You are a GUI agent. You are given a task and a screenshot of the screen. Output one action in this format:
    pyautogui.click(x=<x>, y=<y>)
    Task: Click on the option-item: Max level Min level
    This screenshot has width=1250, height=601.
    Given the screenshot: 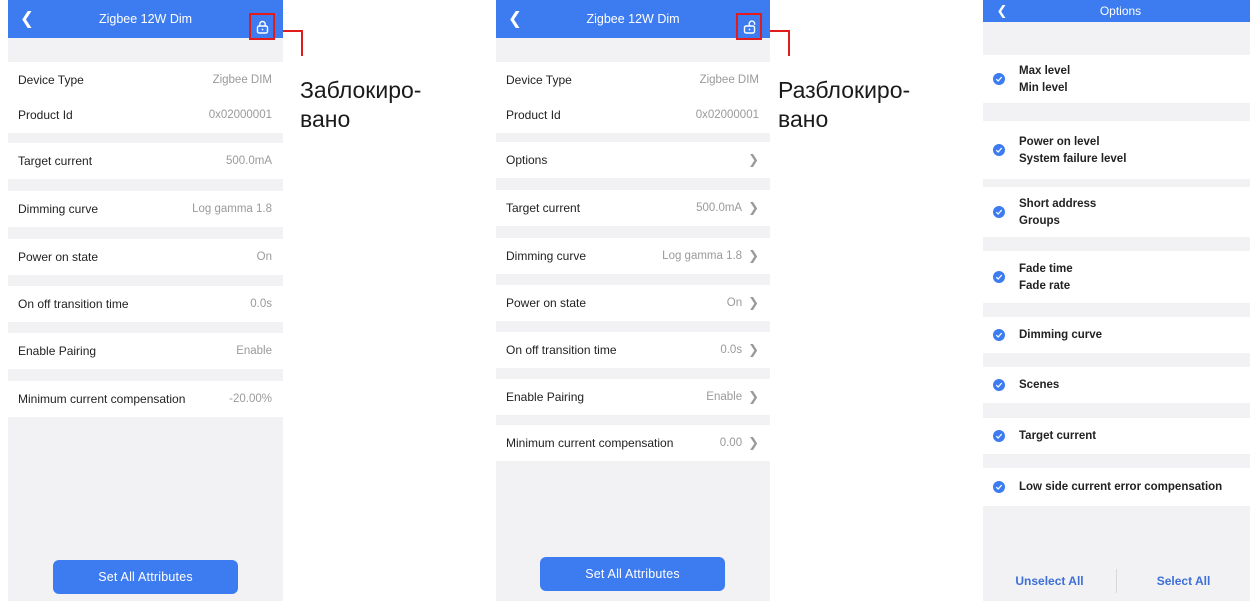 What is the action you would take?
    pyautogui.click(x=1116, y=79)
    